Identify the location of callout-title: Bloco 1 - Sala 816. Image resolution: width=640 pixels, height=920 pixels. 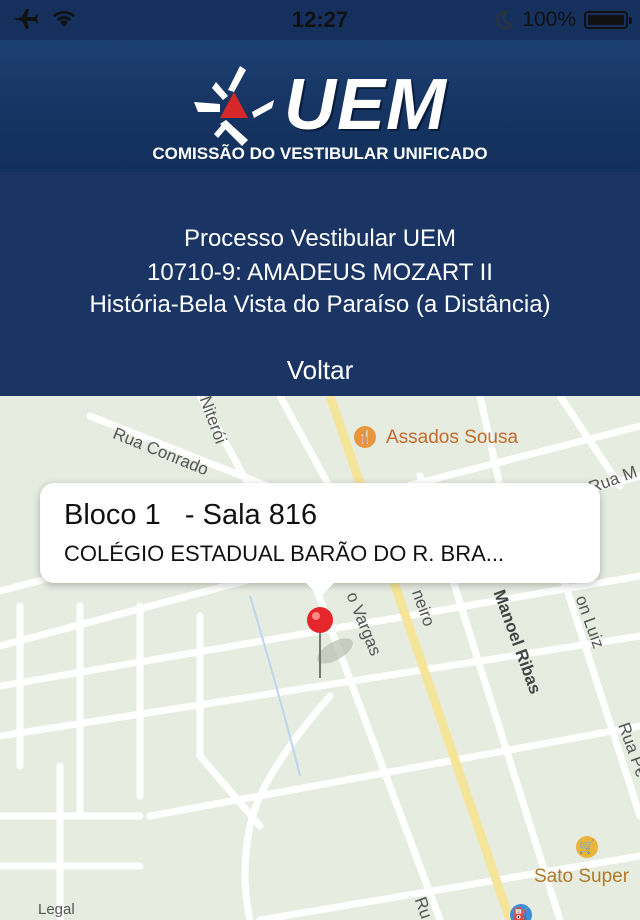
(191, 515).